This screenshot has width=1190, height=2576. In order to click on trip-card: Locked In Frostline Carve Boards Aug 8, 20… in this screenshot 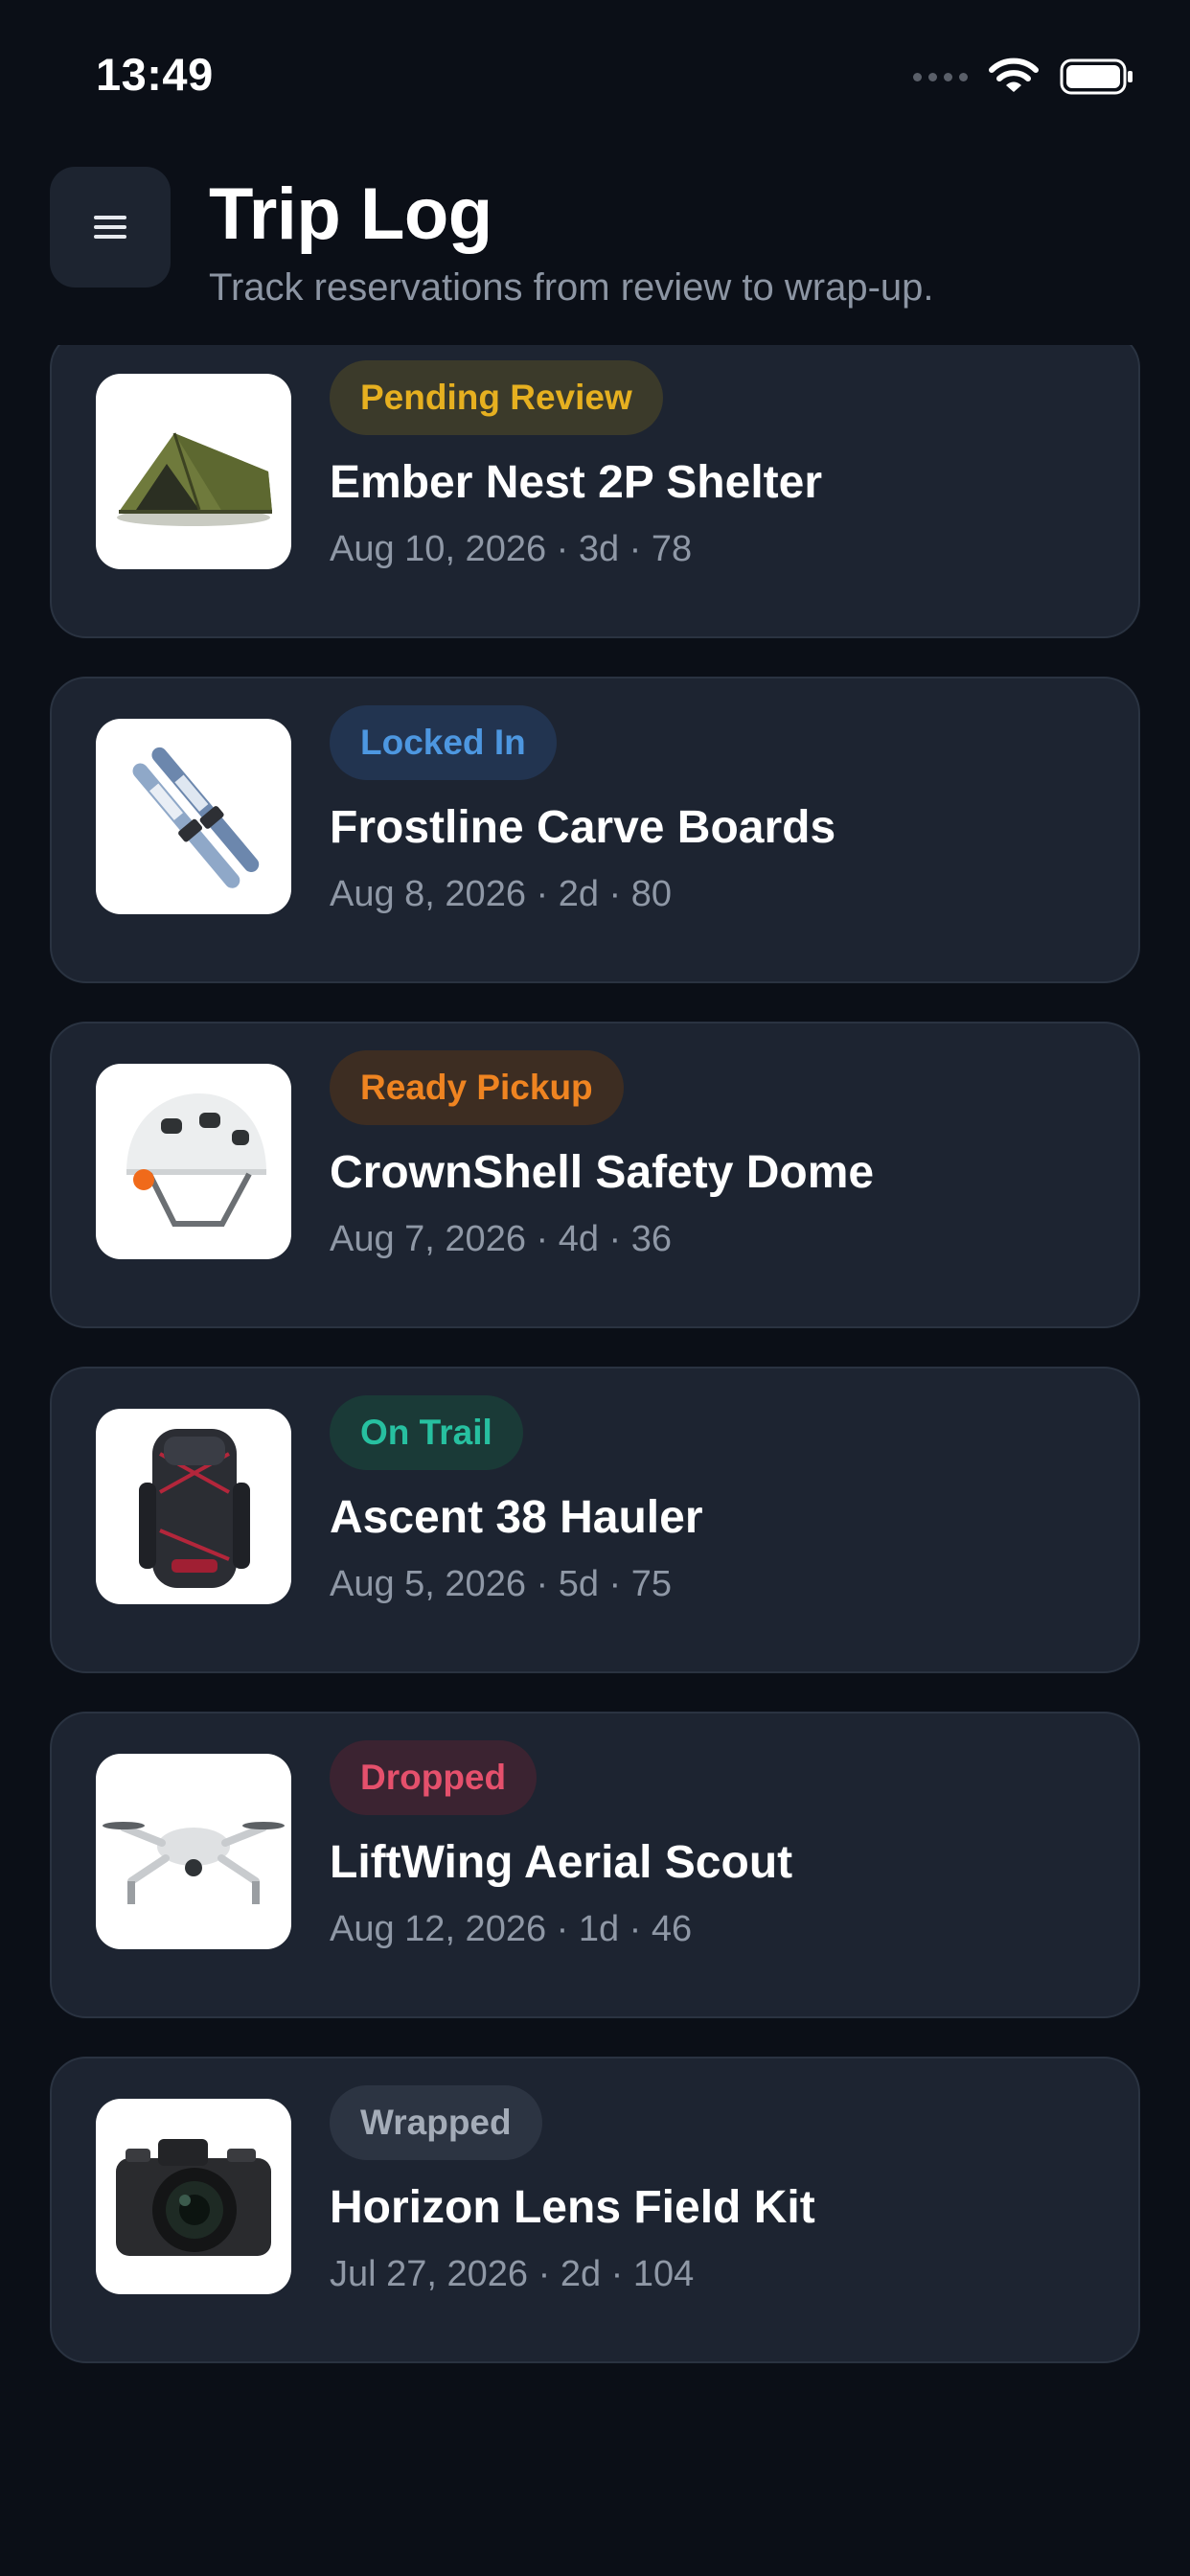, I will do `click(595, 830)`.